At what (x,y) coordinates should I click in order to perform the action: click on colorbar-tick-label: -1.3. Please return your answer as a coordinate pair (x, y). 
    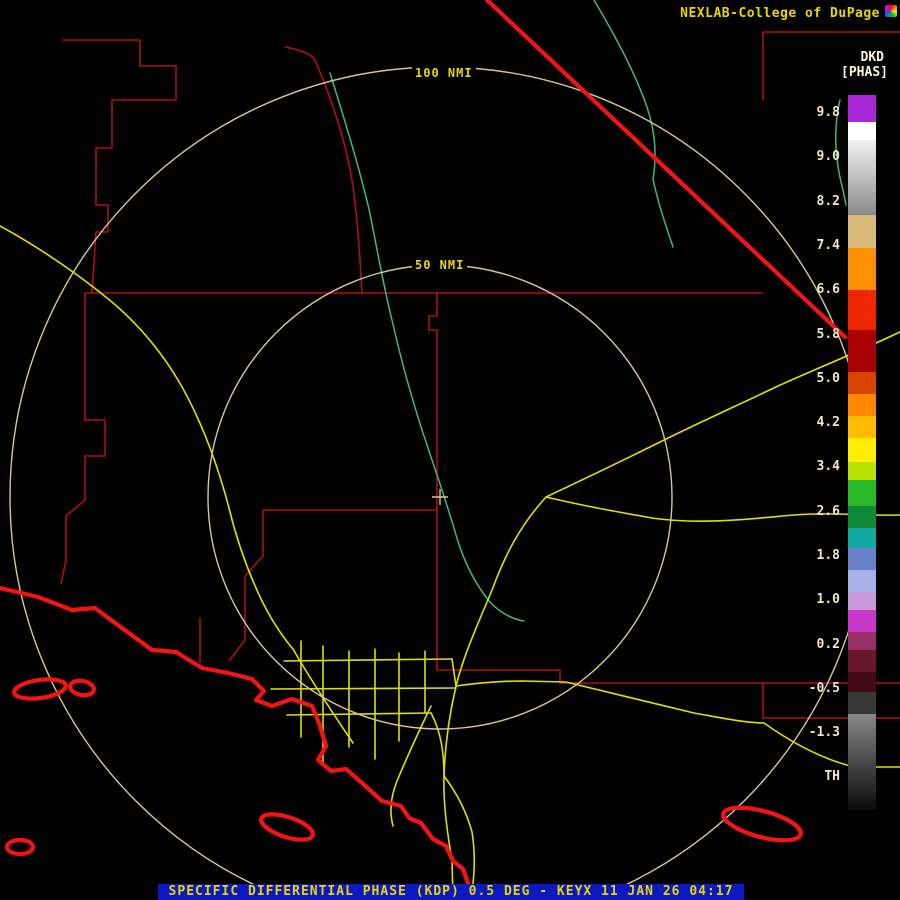
    Looking at the image, I should click on (824, 733).